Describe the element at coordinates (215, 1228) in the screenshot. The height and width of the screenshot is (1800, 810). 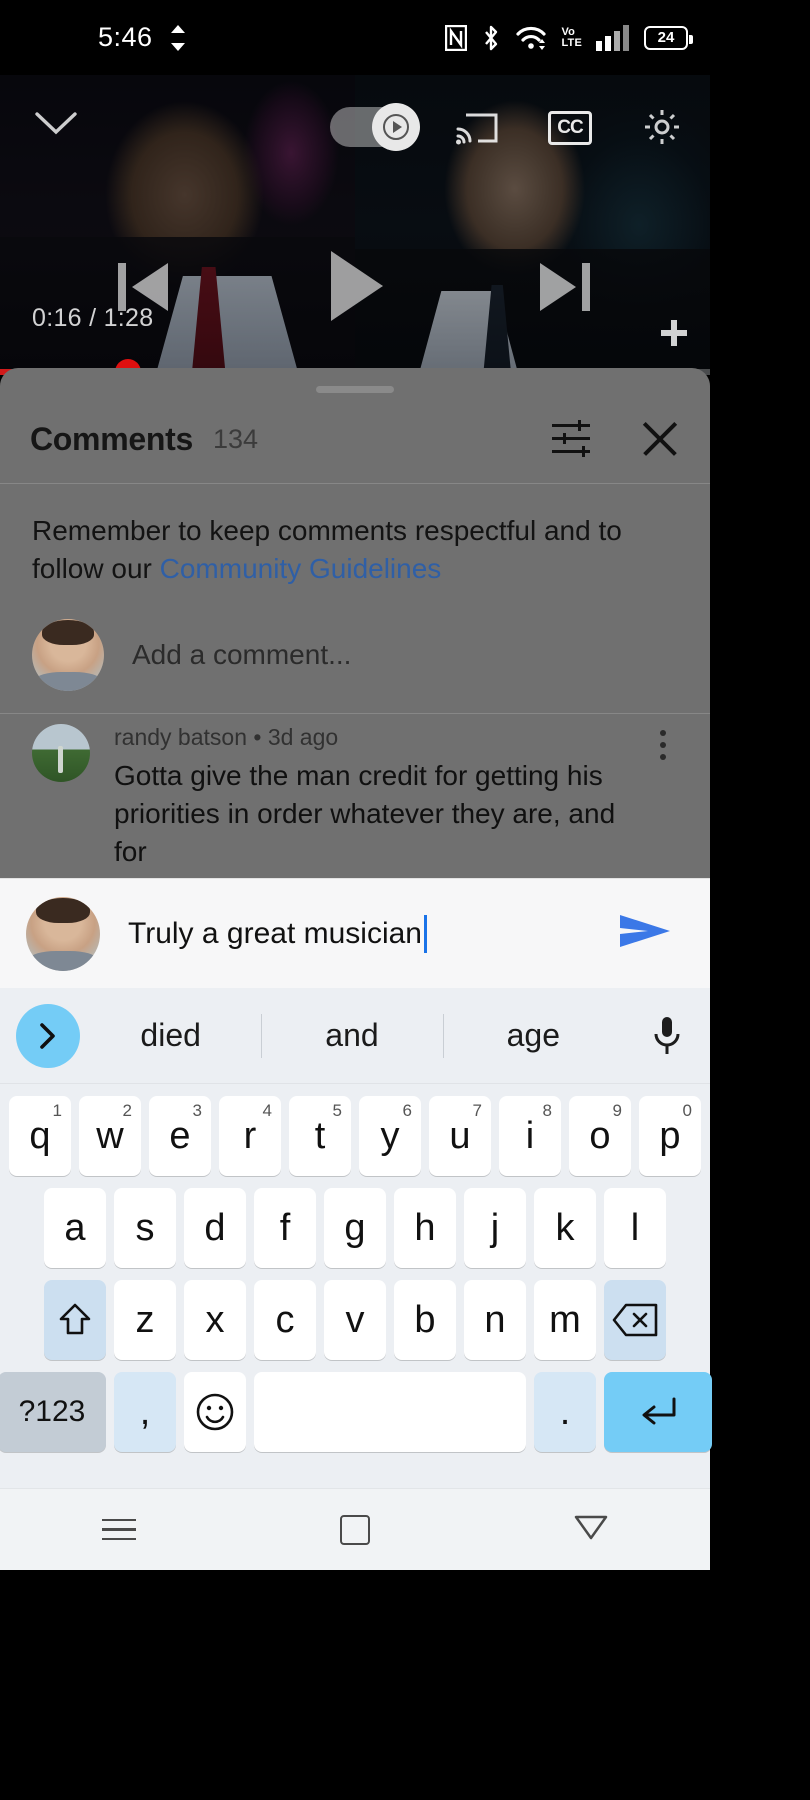
I see `key-d: d` at that location.